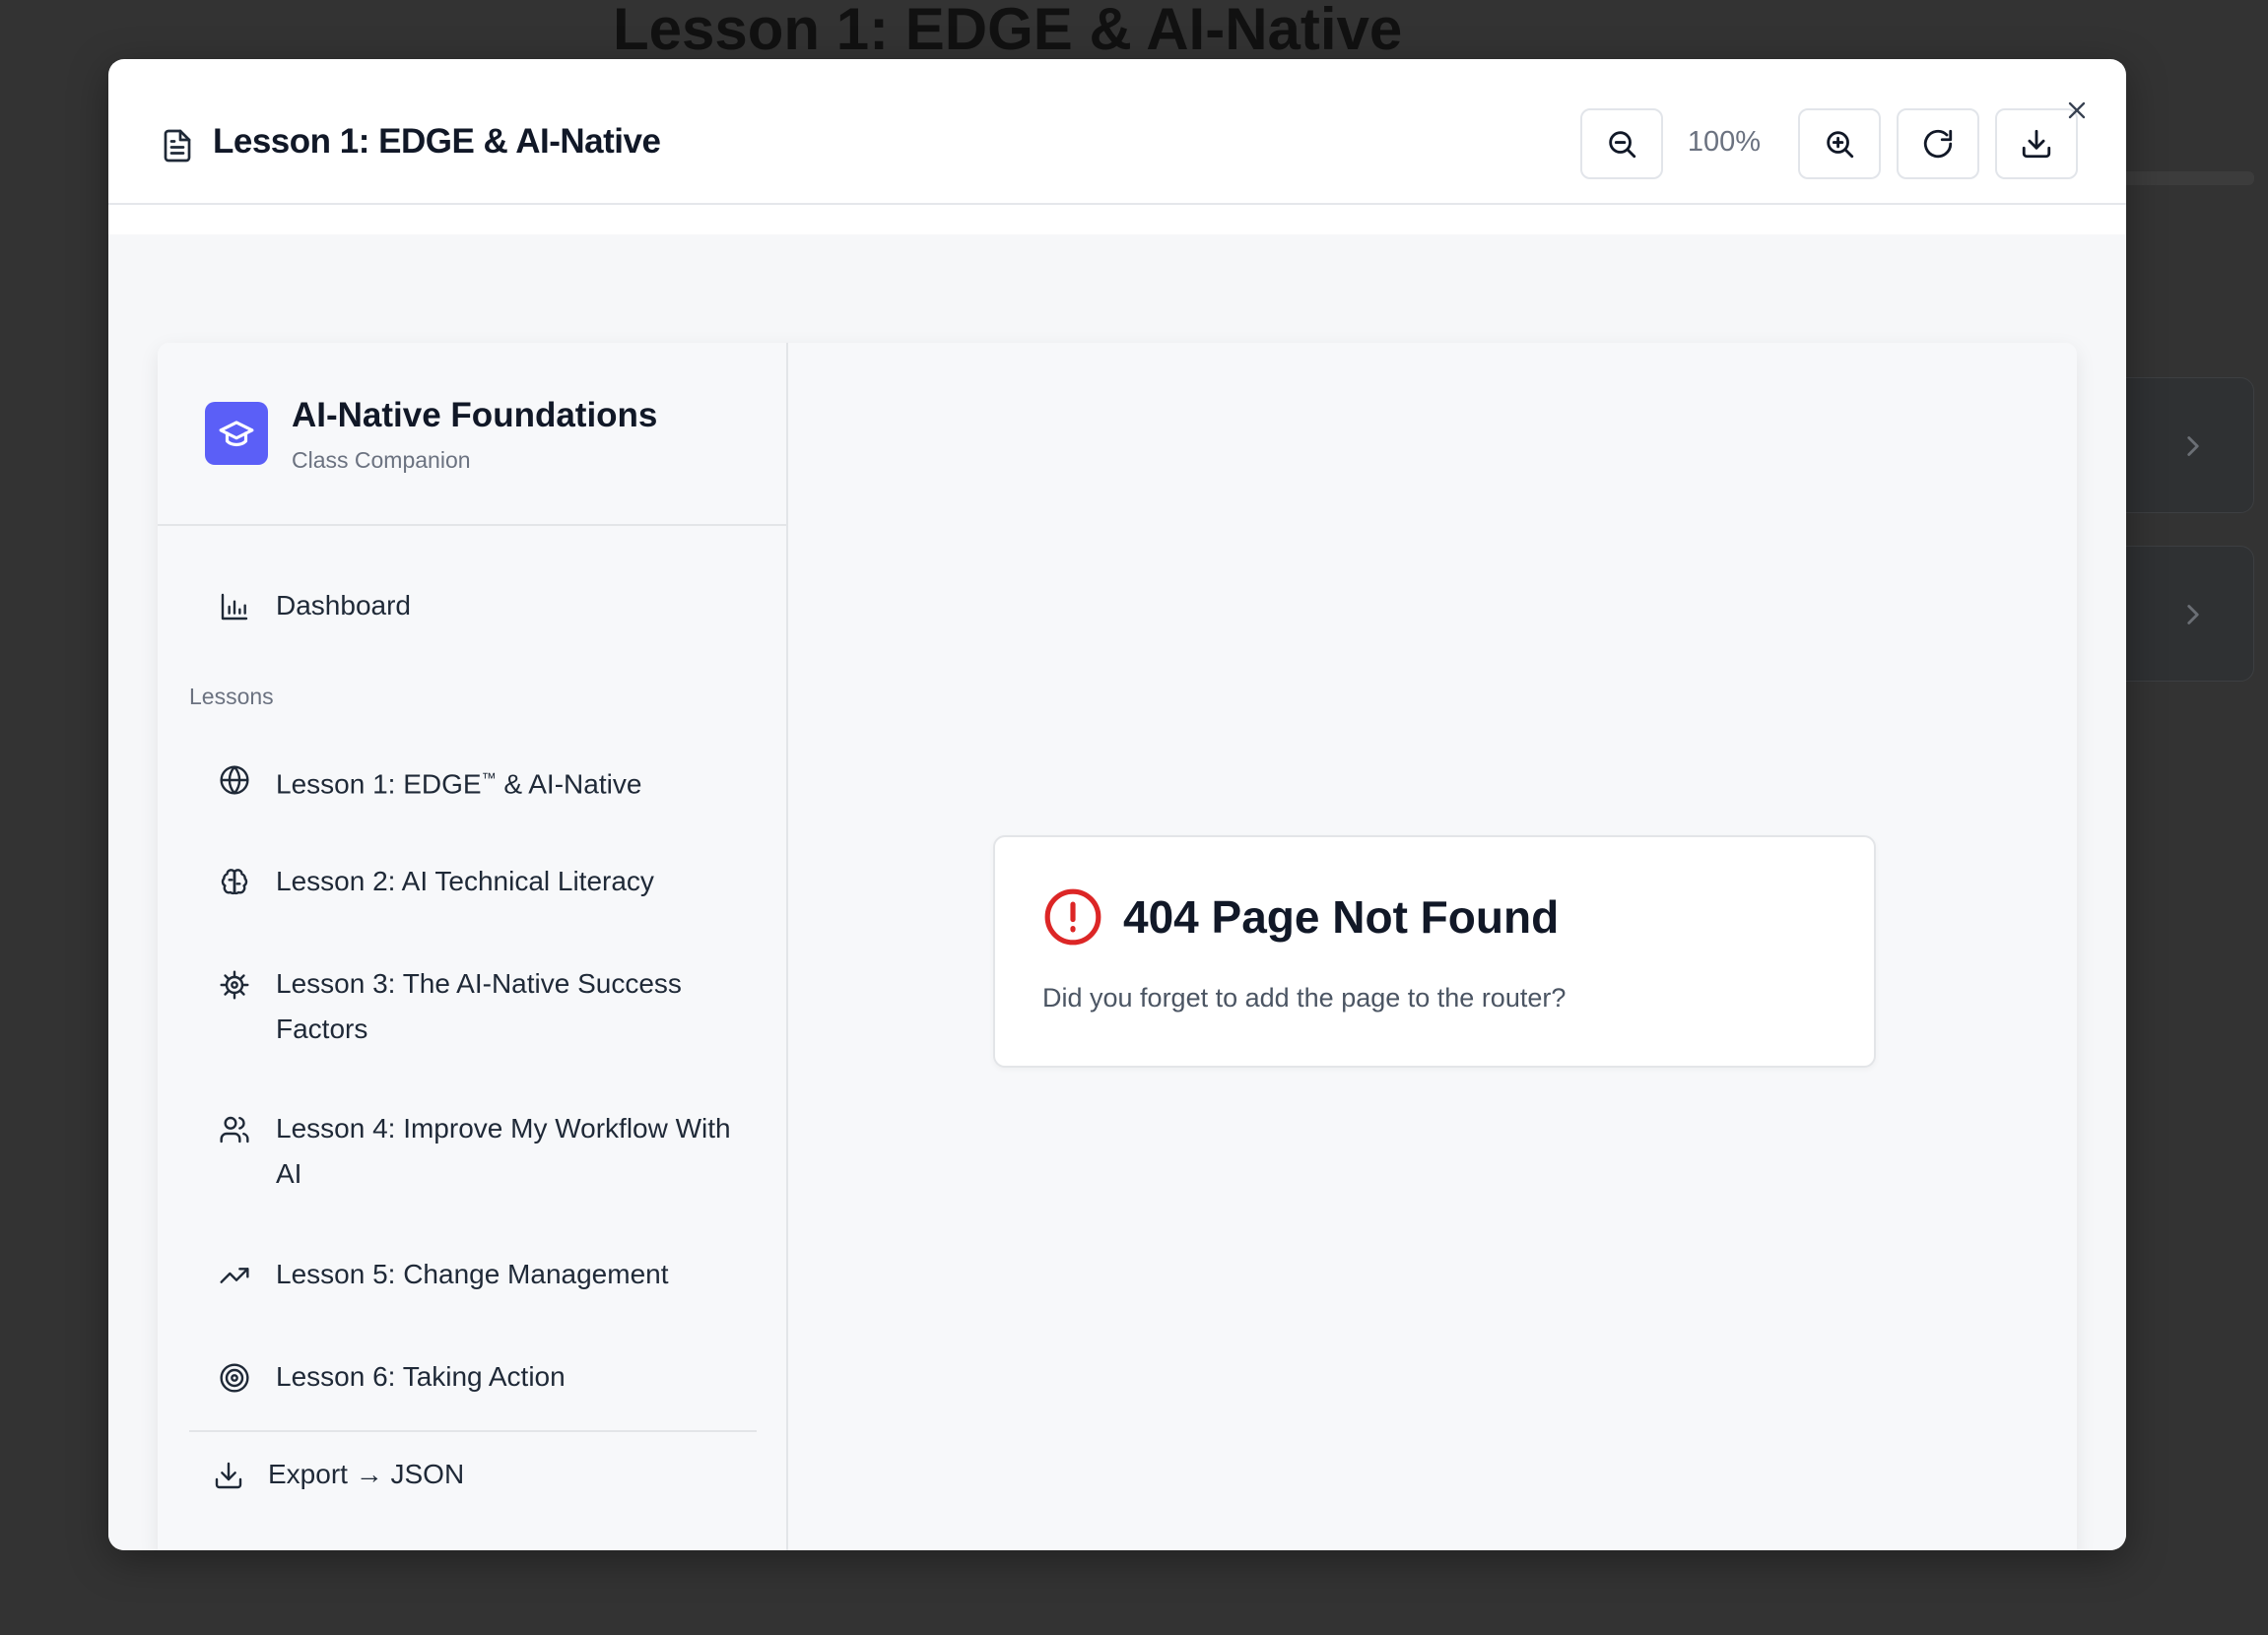 This screenshot has width=2268, height=1635. I want to click on sidebar-item-label: Lesson 3: The AI-Native Success Factors, so click(479, 1006).